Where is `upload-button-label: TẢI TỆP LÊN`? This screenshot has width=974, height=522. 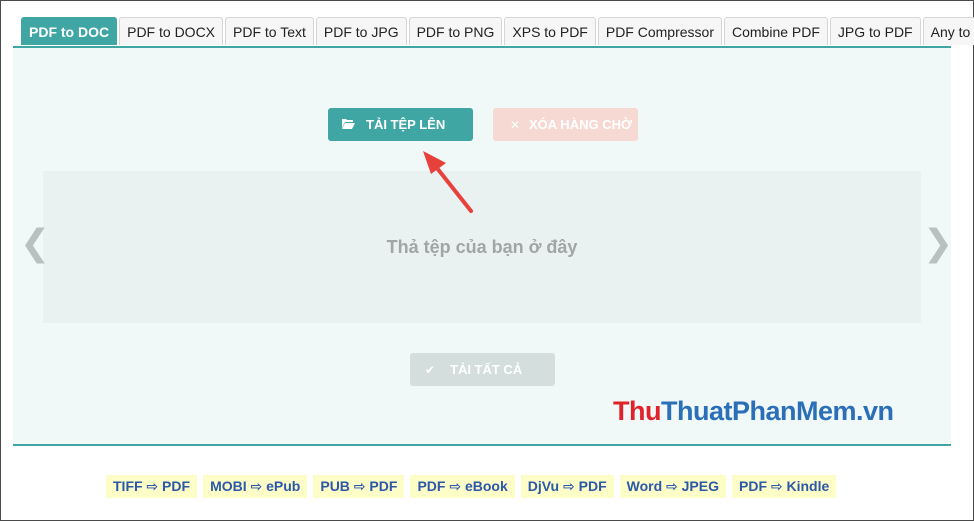 upload-button-label: TẢI TỆP LÊN is located at coordinates (406, 124).